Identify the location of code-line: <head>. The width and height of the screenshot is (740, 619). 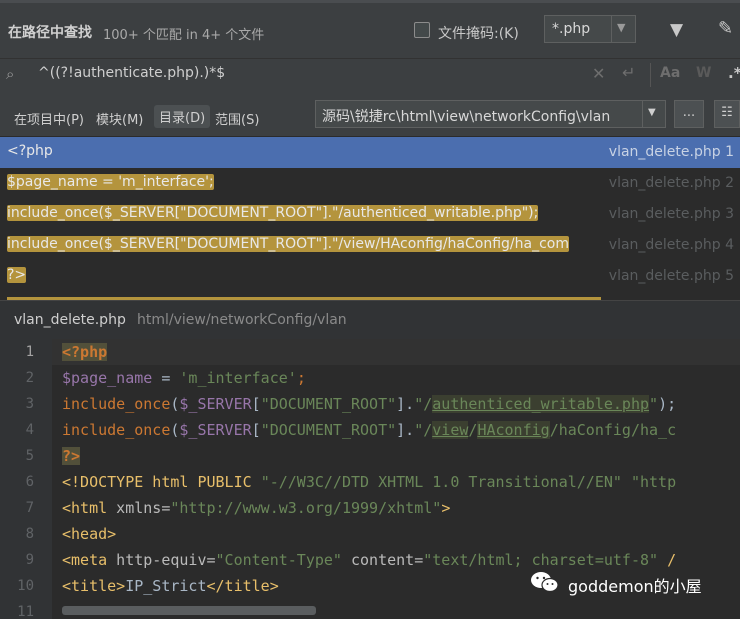
(89, 534).